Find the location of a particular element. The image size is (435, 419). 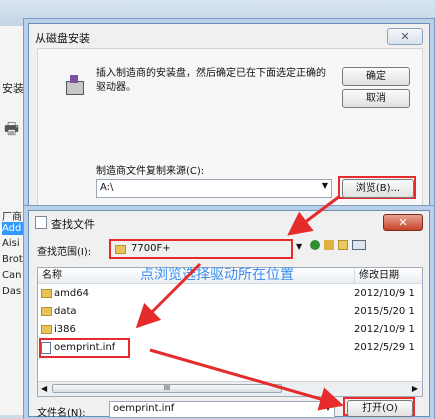

arrow-to-open is located at coordinates (246, 379).